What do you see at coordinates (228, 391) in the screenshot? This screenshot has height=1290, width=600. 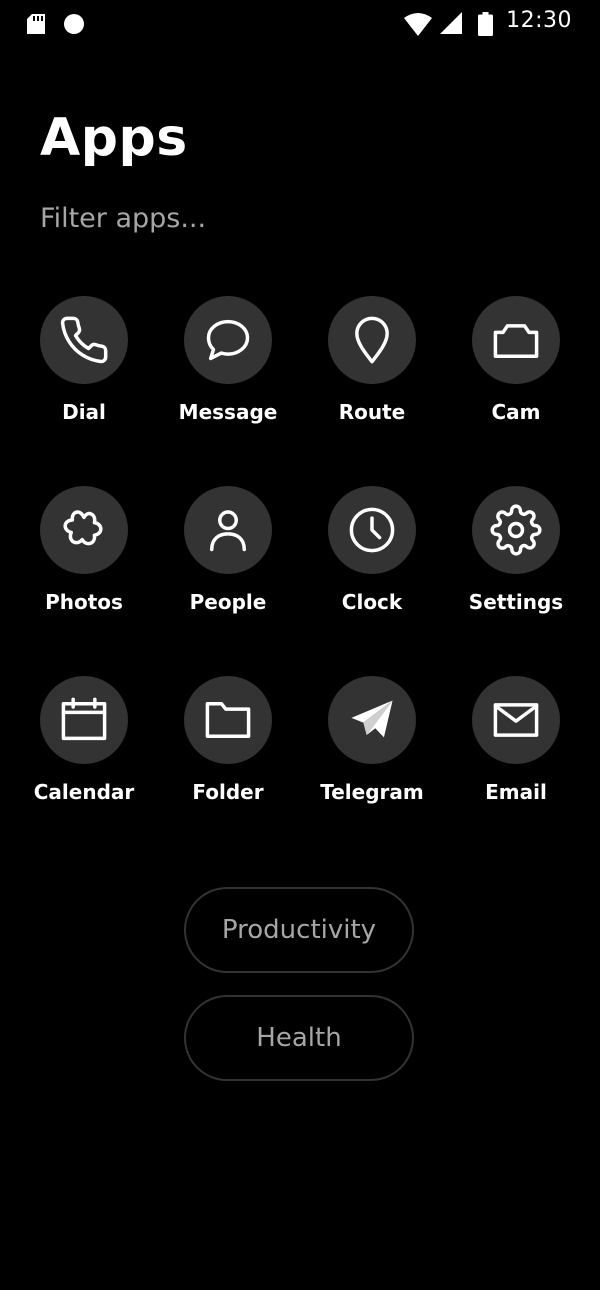 I see `app-tile-message: Message` at bounding box center [228, 391].